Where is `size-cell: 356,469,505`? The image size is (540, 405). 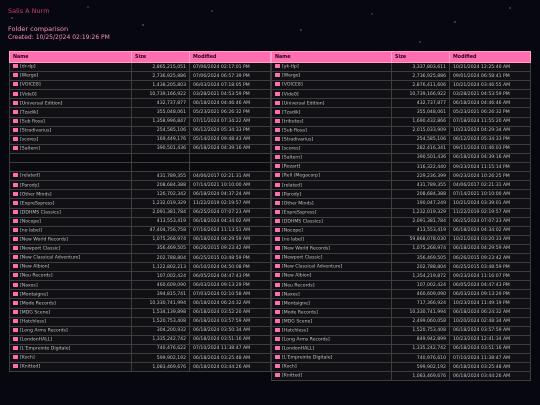 size-cell: 356,469,505 is located at coordinates (160, 248).